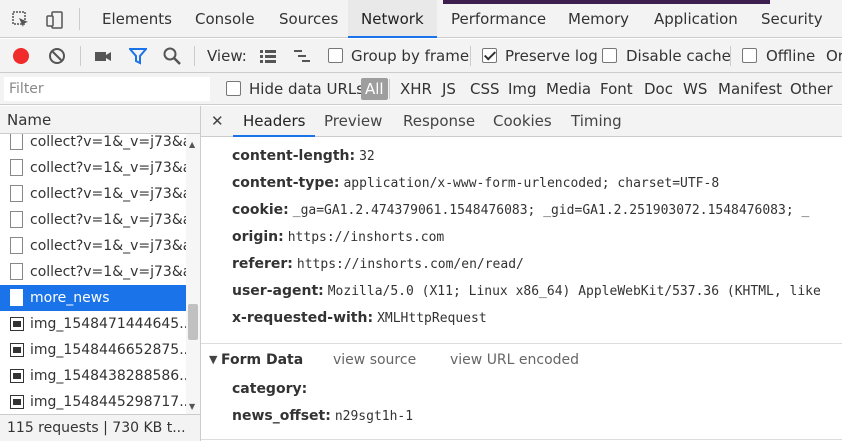 The height and width of the screenshot is (441, 842). What do you see at coordinates (366, 237) in the screenshot?
I see `header-value: https://inshorts.com` at bounding box center [366, 237].